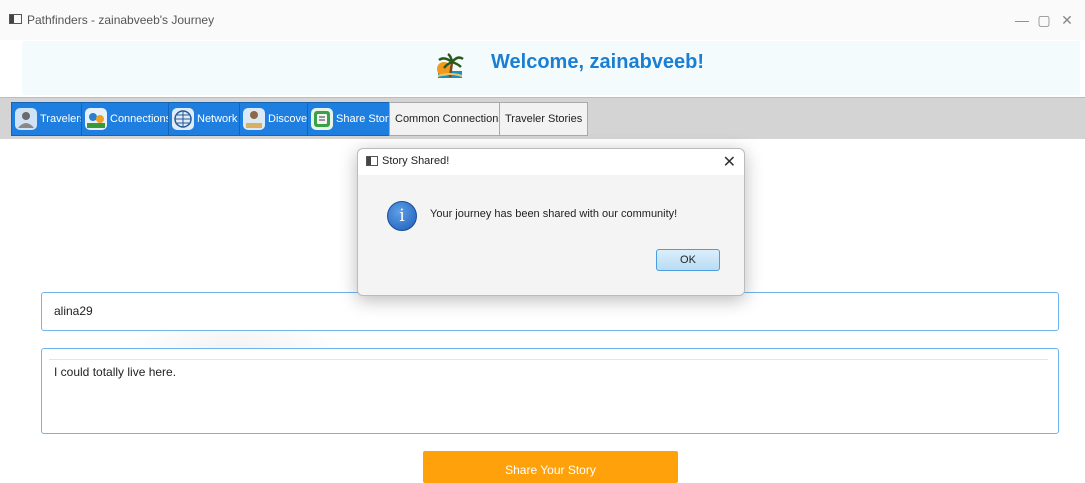 The image size is (1085, 483). Describe the element at coordinates (254, 119) in the screenshot. I see `discover-icon` at that location.